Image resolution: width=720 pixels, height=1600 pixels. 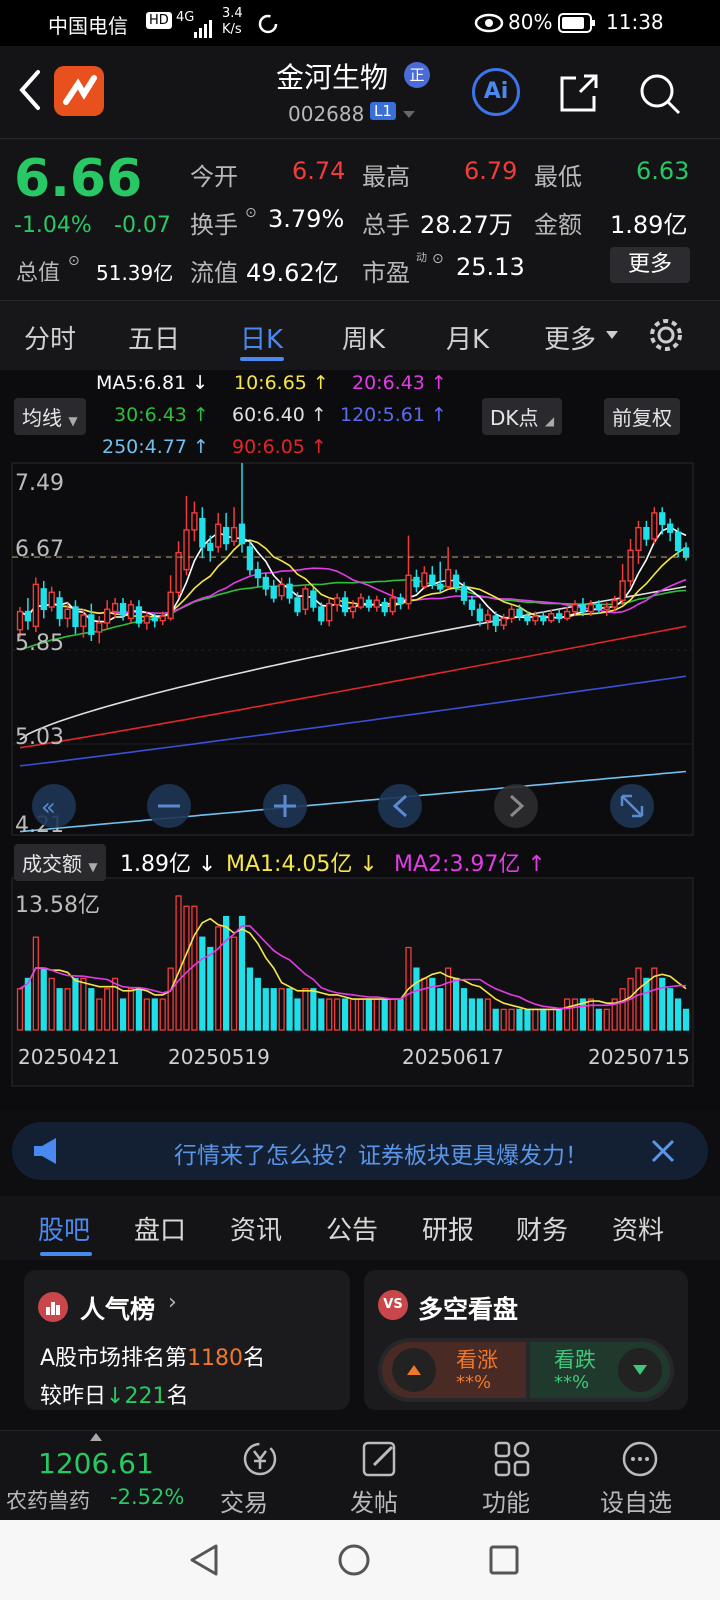 I want to click on ai-assistant-button: Ai, so click(x=496, y=92).